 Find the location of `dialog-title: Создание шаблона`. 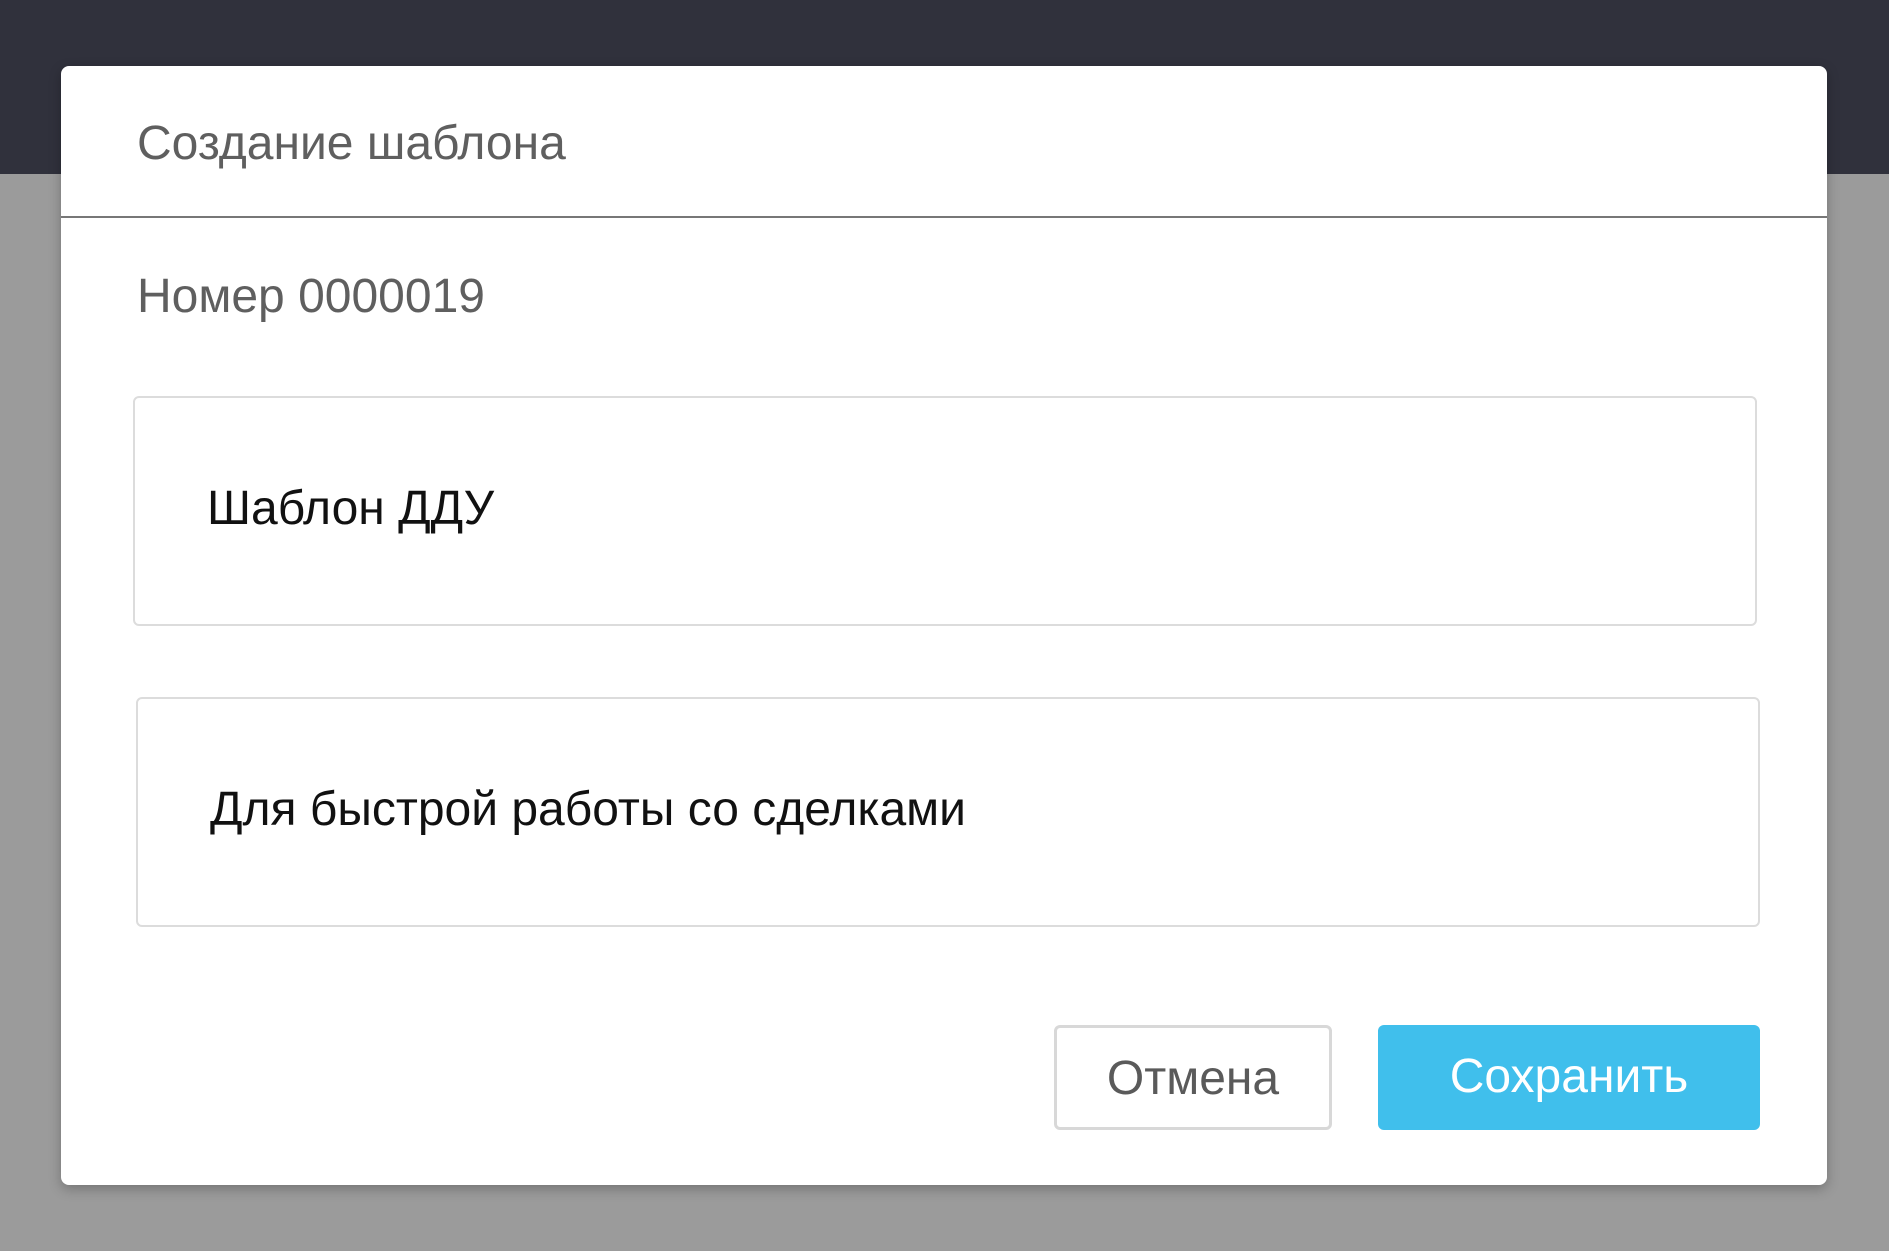

dialog-title: Создание шаблона is located at coordinates (351, 143).